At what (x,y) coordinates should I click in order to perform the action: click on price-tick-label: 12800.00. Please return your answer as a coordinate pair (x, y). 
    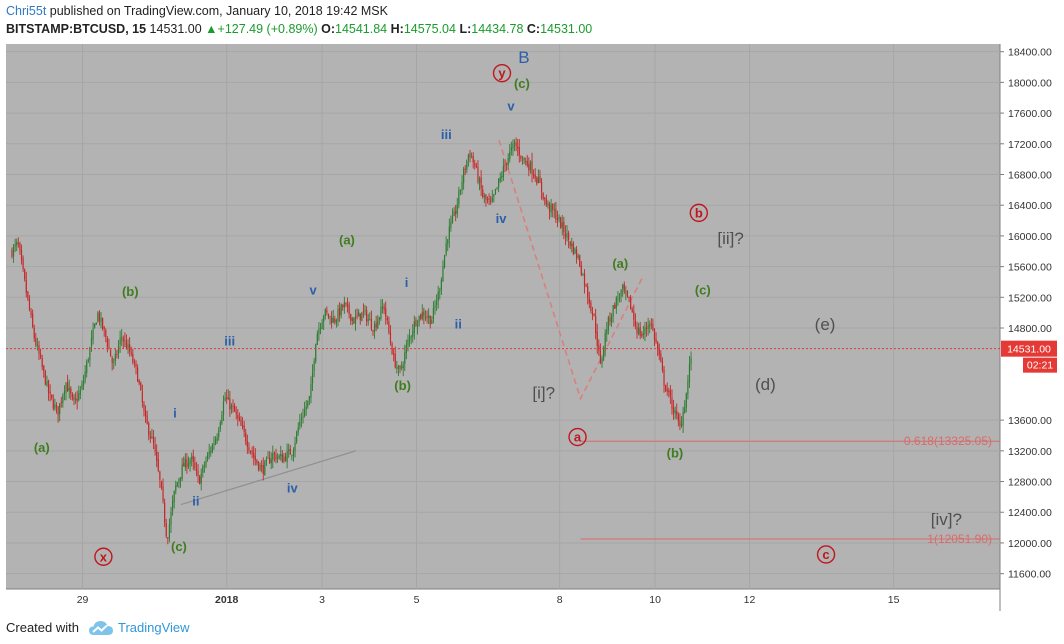
    Looking at the image, I should click on (1030, 483).